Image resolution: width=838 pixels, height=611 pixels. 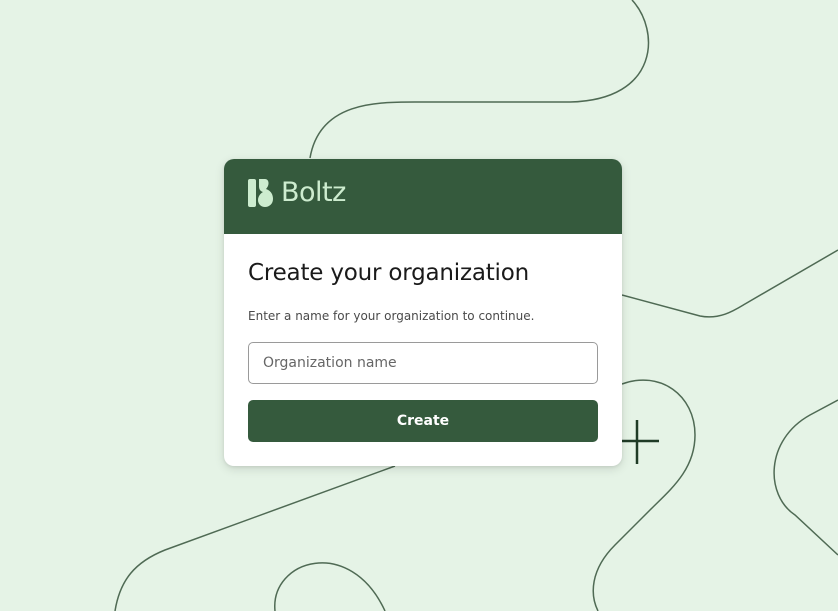 I want to click on create-button: Create, so click(x=423, y=421).